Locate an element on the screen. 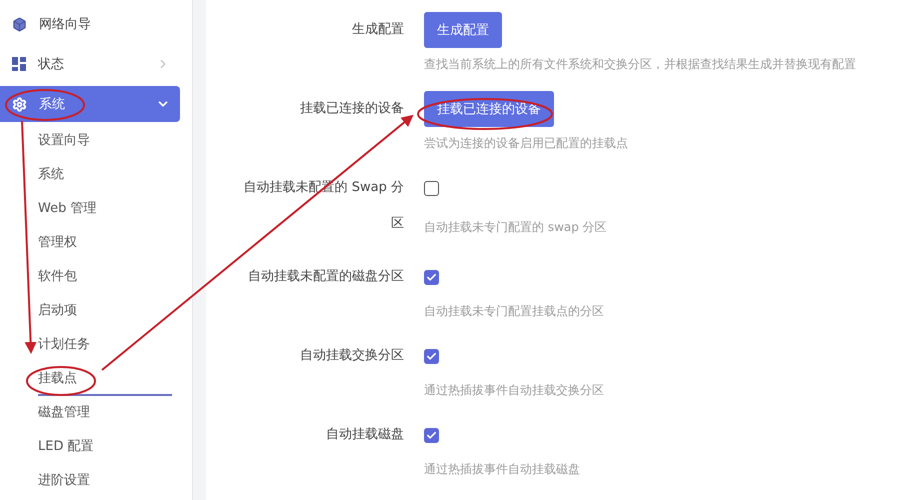  field-description: 尝试为连接的设备启用已配置的挂载点 is located at coordinates (526, 143).